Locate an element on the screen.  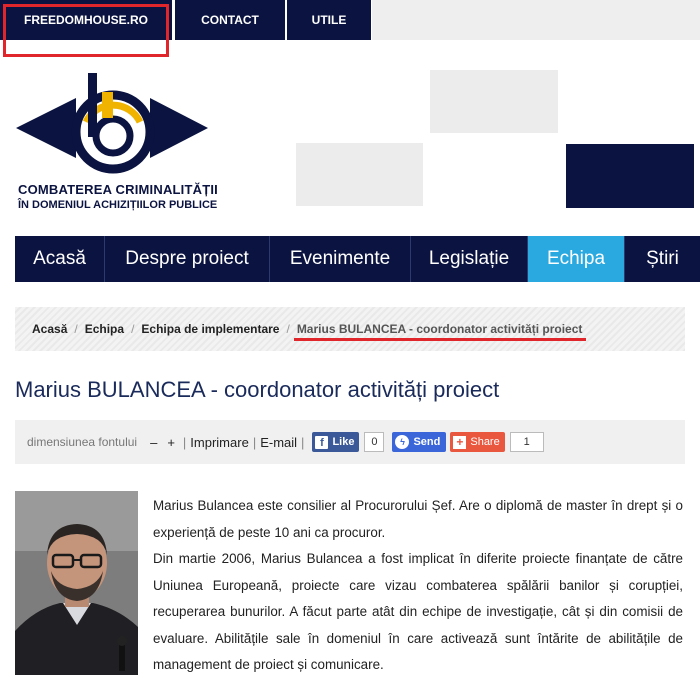
top-bar: FREEDOMHOUSE.RO CONTACT UTILE is located at coordinates (350, 20).